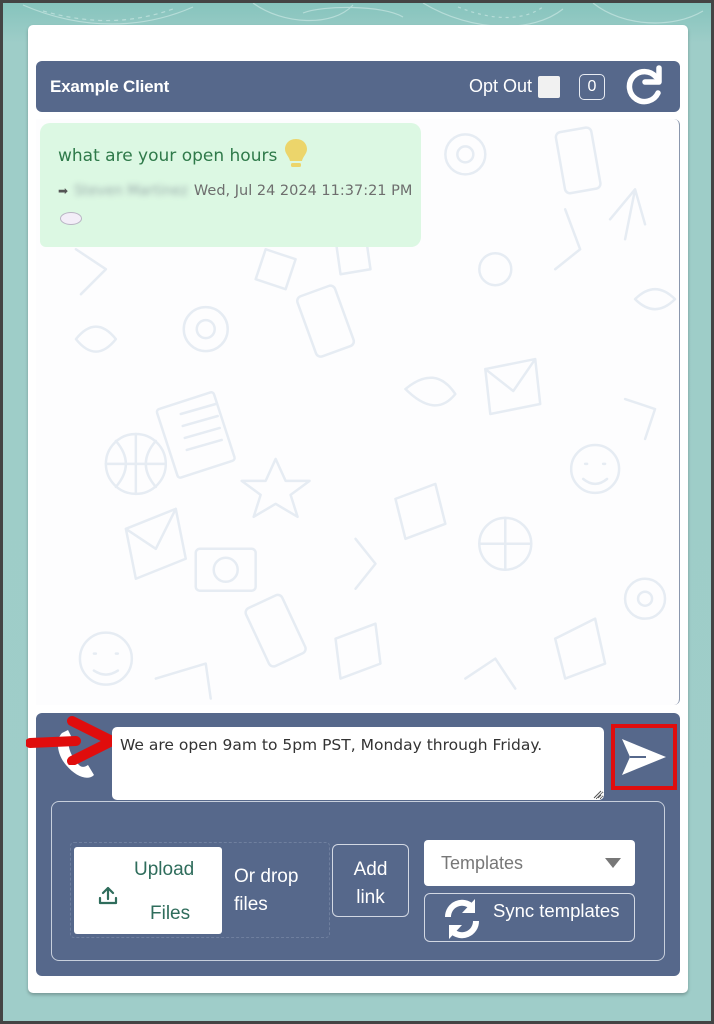  What do you see at coordinates (358, 86) in the screenshot?
I see `conversation-header: Example Client Opt Out 0` at bounding box center [358, 86].